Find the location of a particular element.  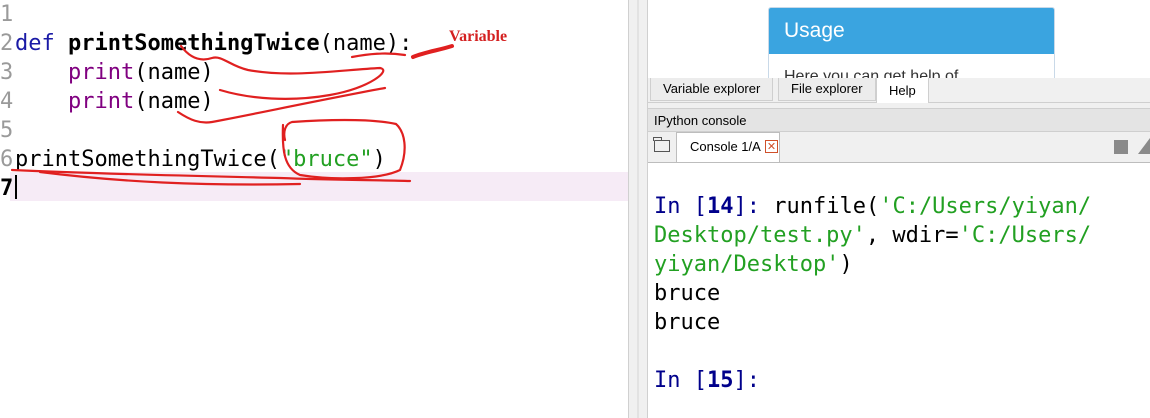

usage-card: Usage Here you can get help of is located at coordinates (911, 43).